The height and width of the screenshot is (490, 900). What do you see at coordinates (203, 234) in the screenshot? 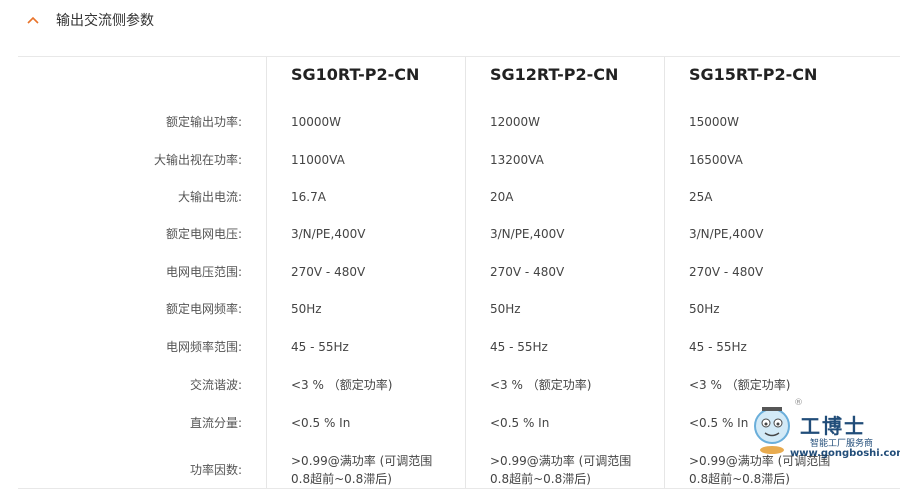
I see `row-label: 额定电网电压:` at bounding box center [203, 234].